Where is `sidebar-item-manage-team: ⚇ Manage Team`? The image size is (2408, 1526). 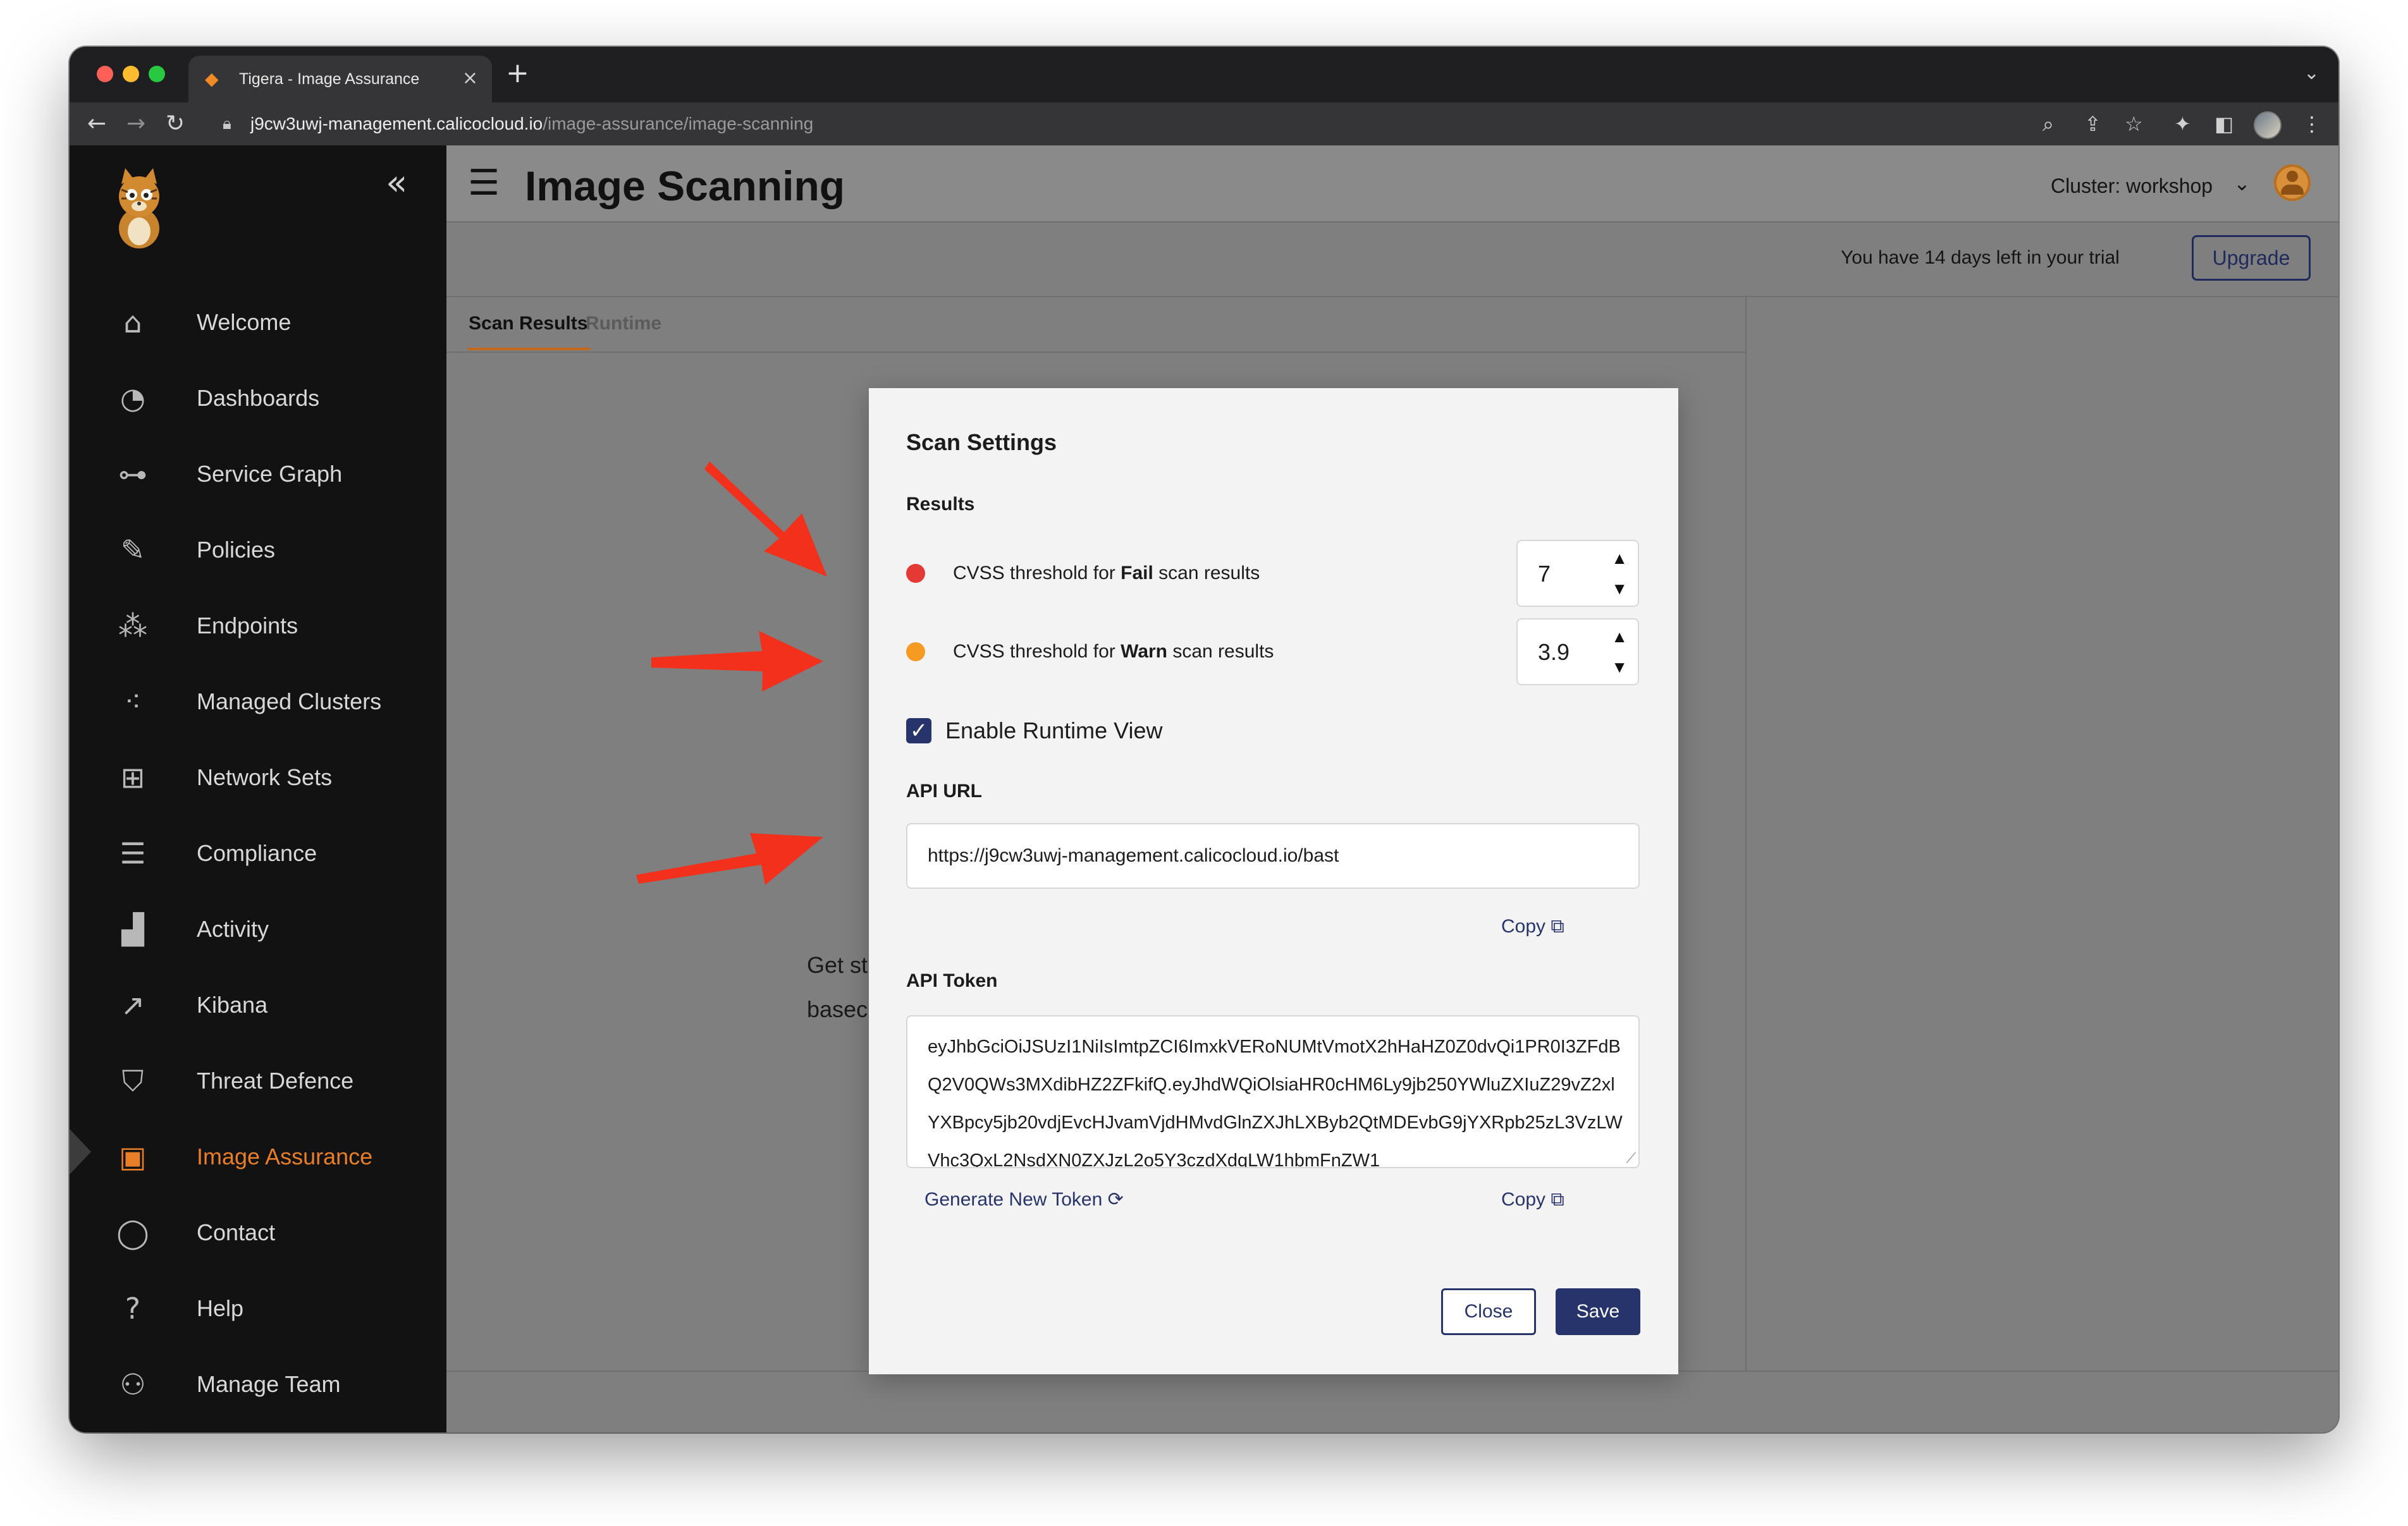 sidebar-item-manage-team: ⚇ Manage Team is located at coordinates (258, 1380).